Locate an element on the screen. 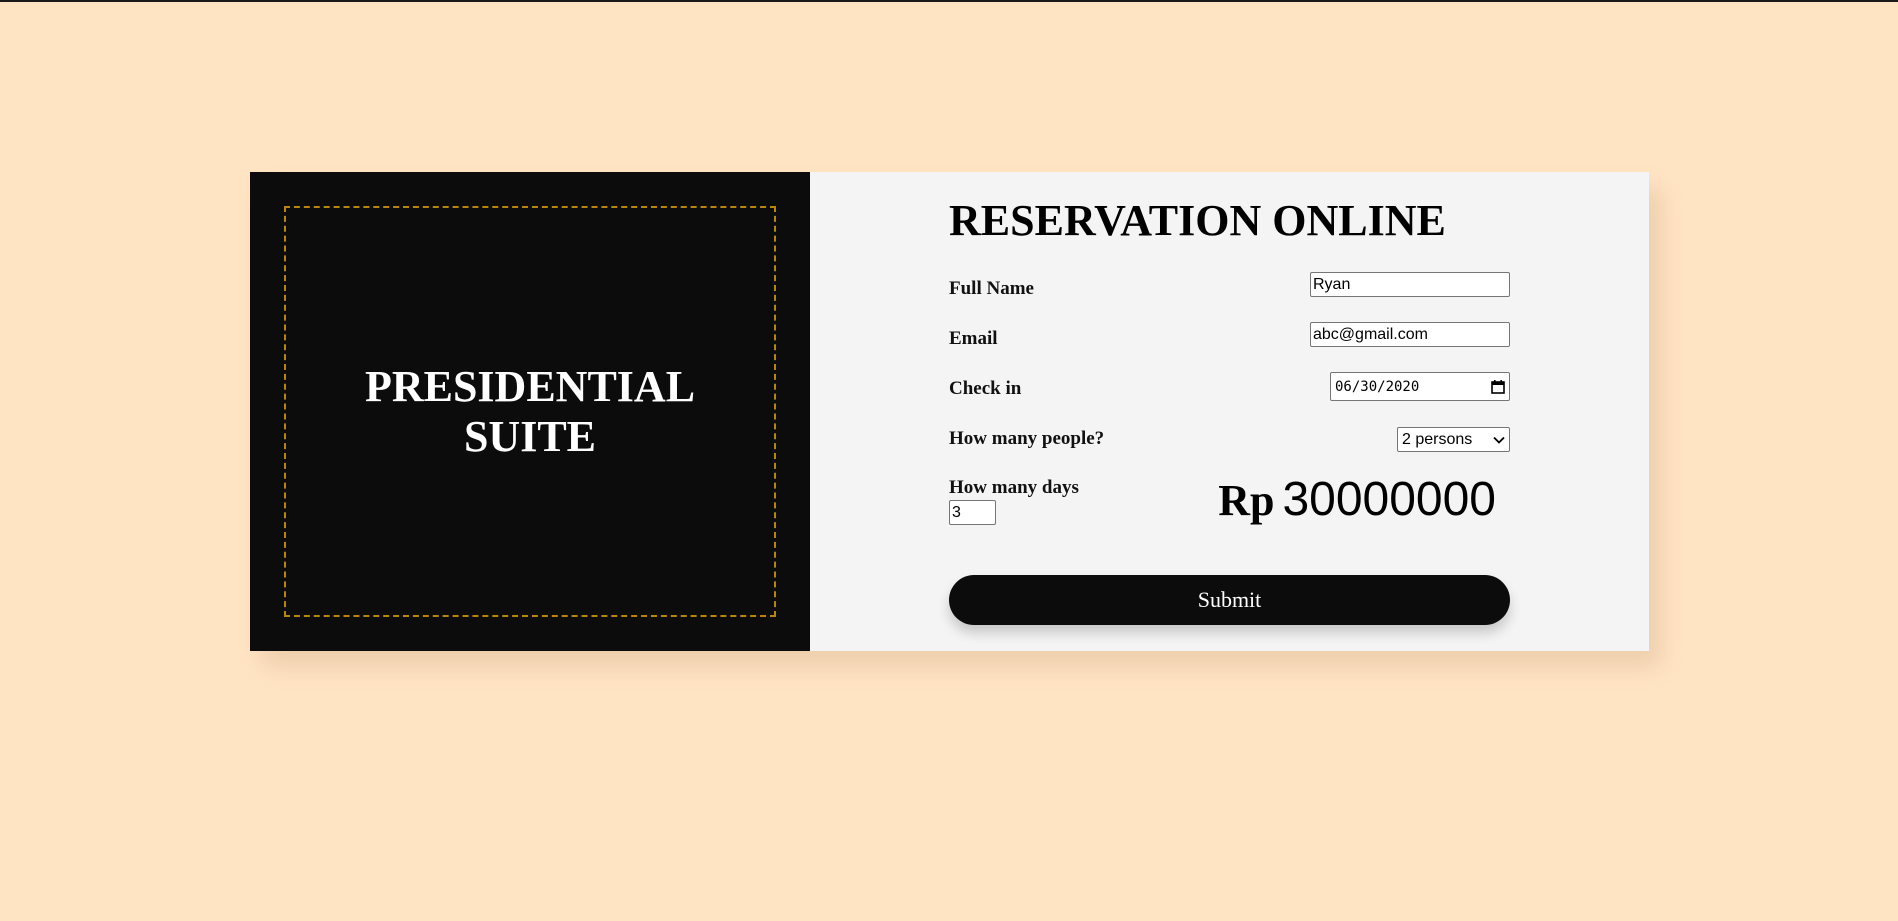 This screenshot has width=1898, height=921. check-in-date-field: 06/30/2020 is located at coordinates (1420, 386).